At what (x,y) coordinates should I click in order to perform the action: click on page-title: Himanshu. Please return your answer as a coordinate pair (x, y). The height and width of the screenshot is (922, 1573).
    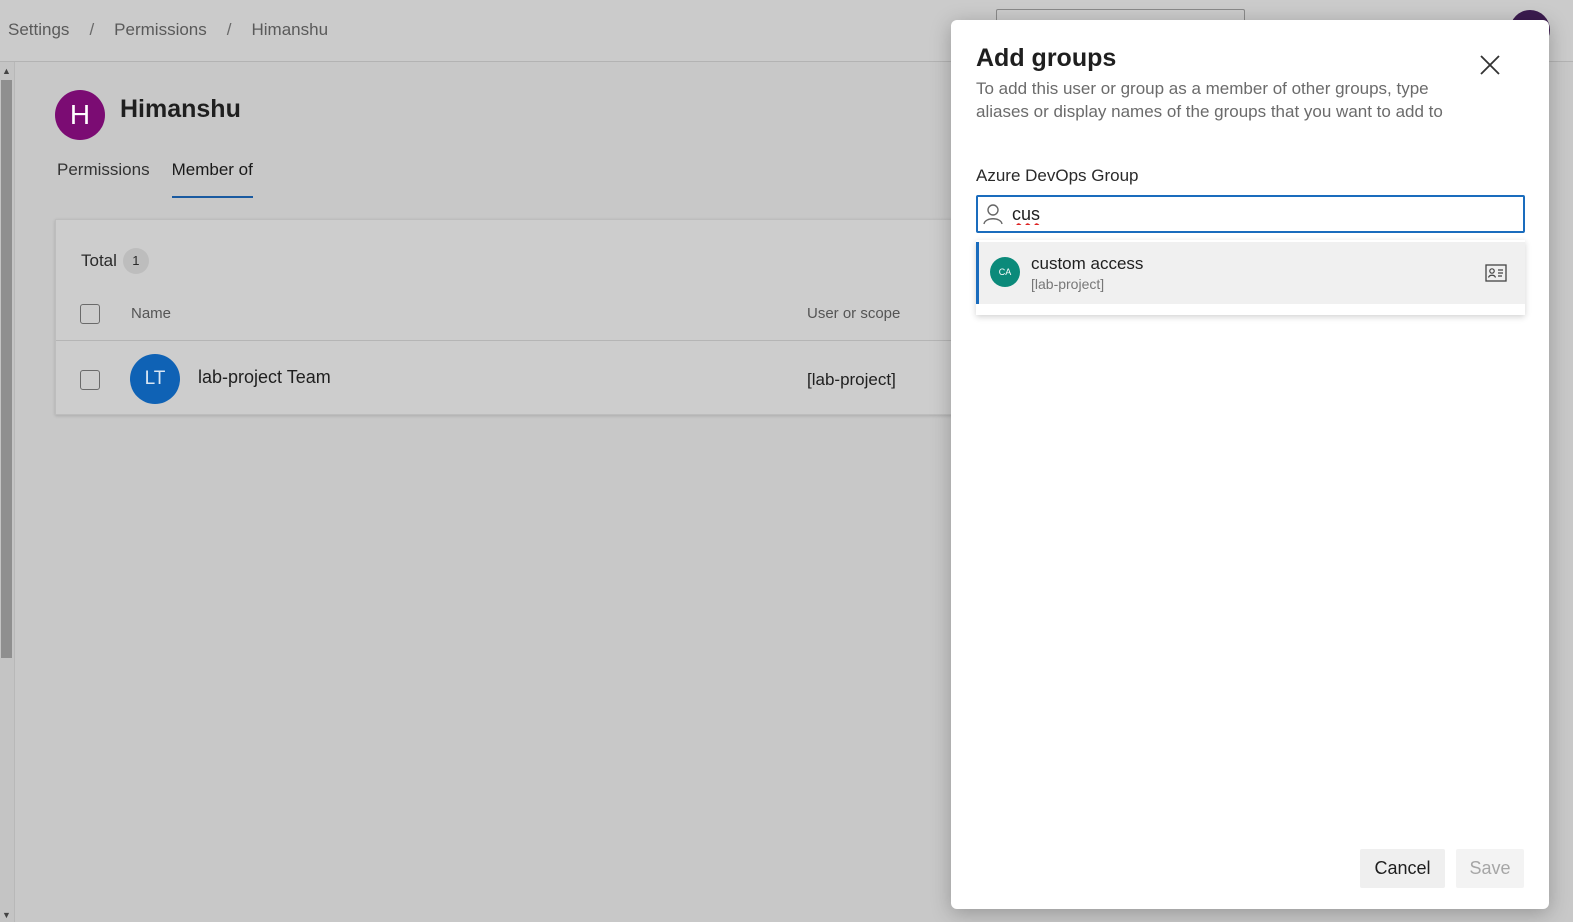
    Looking at the image, I should click on (180, 109).